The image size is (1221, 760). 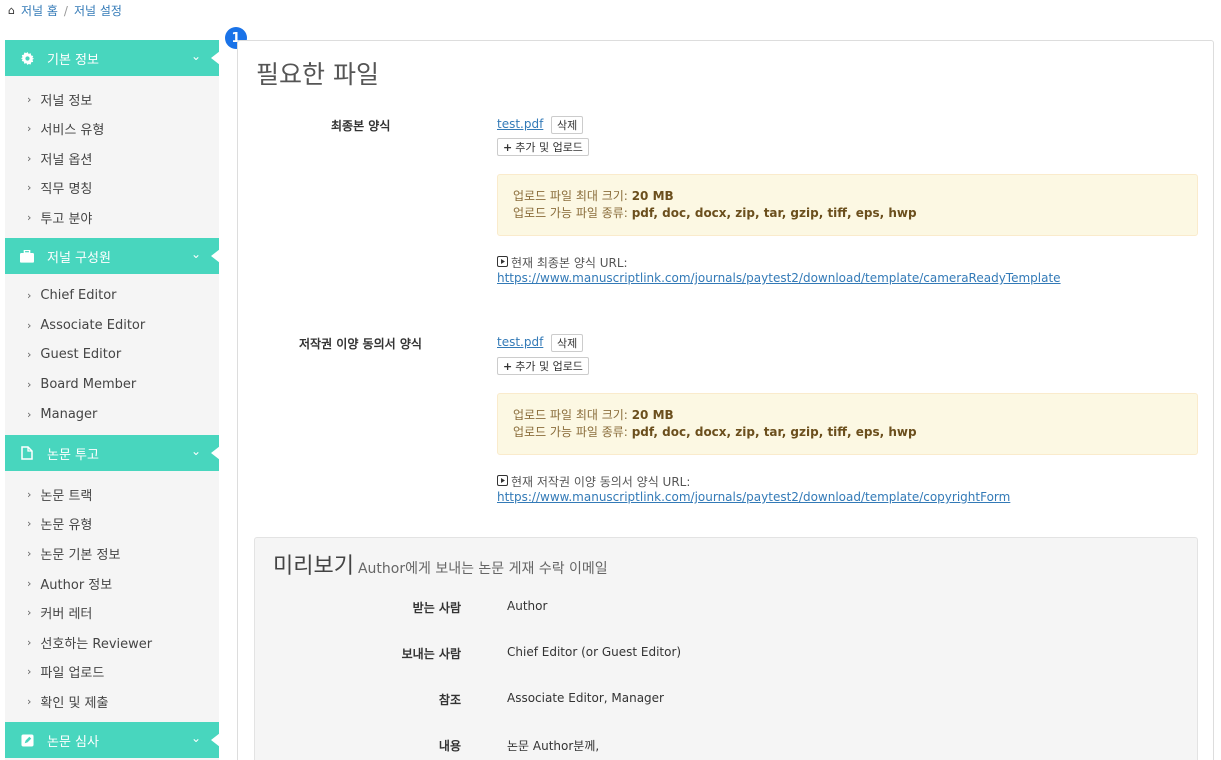 I want to click on sidebar-item-file-upload: › 파일 업로드, so click(x=65, y=671).